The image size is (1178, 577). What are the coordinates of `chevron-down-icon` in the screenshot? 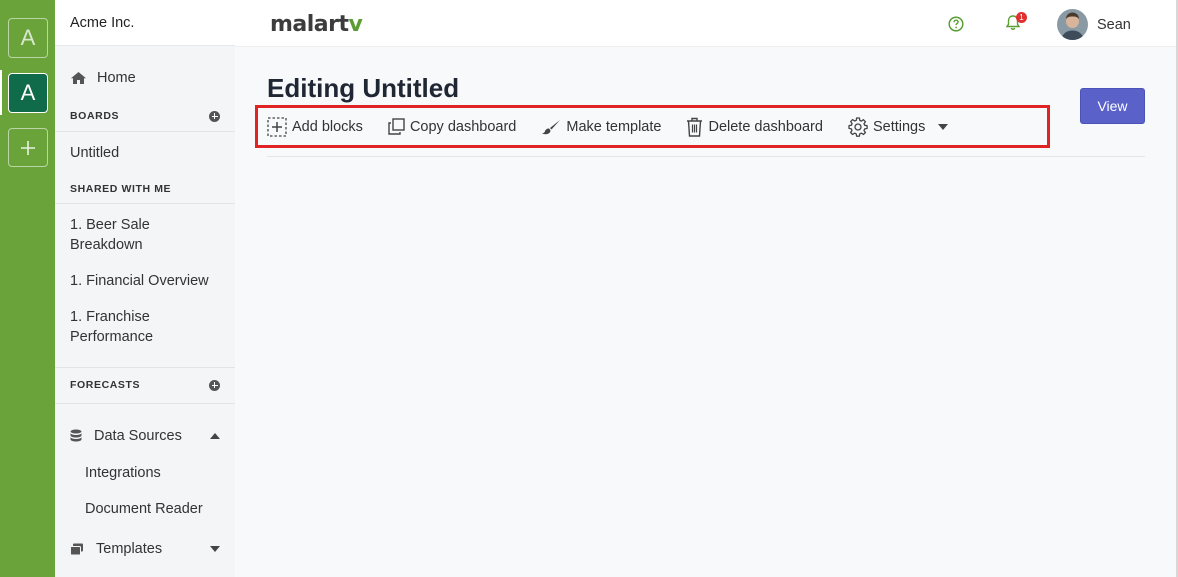 It's located at (943, 126).